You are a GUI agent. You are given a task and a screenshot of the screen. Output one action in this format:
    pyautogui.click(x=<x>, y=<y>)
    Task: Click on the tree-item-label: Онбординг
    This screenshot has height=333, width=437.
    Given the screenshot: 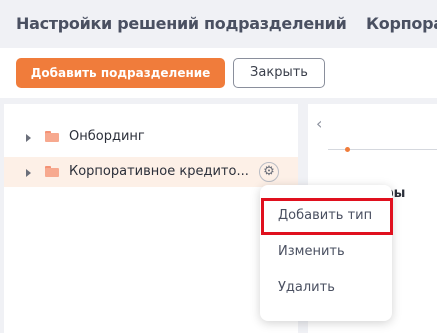 What is the action you would take?
    pyautogui.click(x=107, y=136)
    